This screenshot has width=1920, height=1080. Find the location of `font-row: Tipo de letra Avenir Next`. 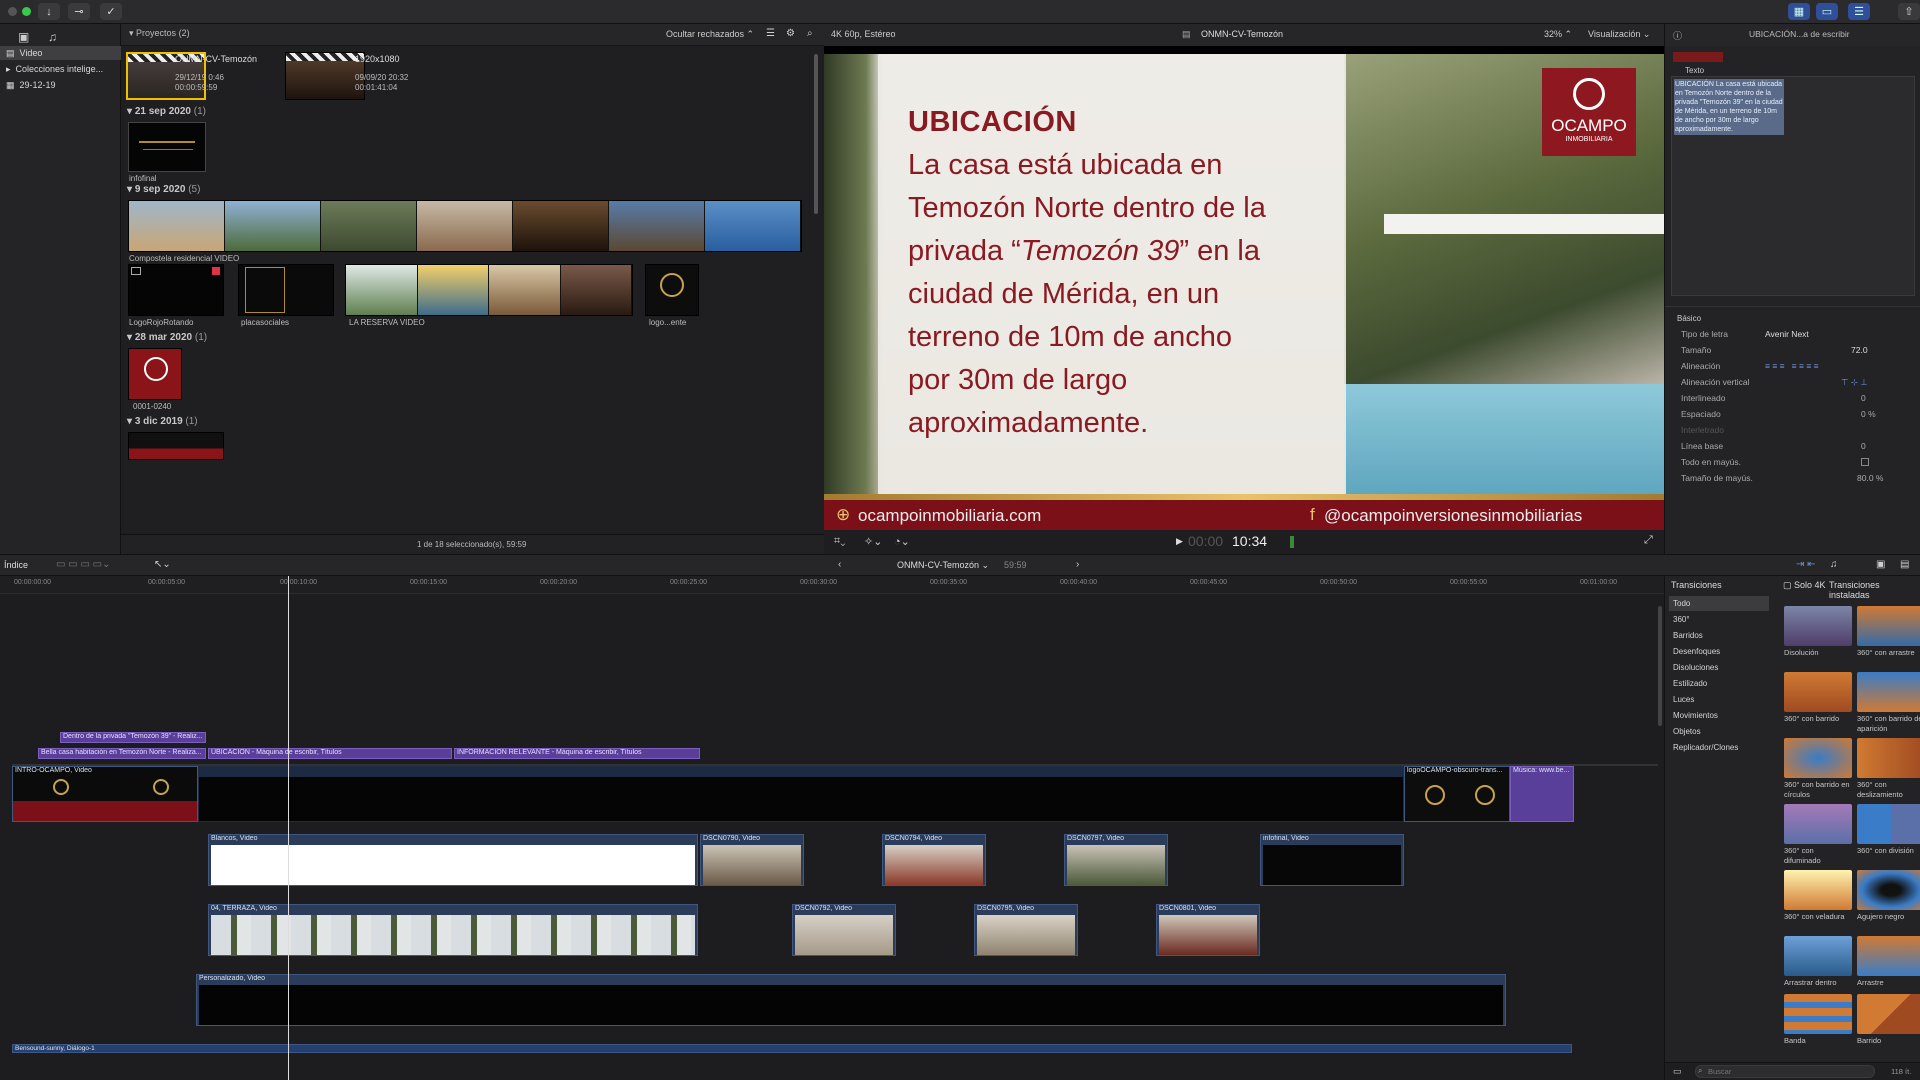

font-row: Tipo de letra Avenir Next is located at coordinates (1796, 334).